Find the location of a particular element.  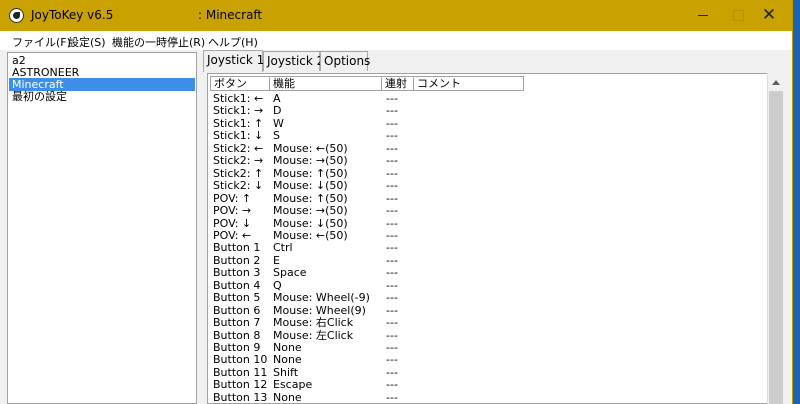

row-button-cell: Button 5 is located at coordinates (237, 298).